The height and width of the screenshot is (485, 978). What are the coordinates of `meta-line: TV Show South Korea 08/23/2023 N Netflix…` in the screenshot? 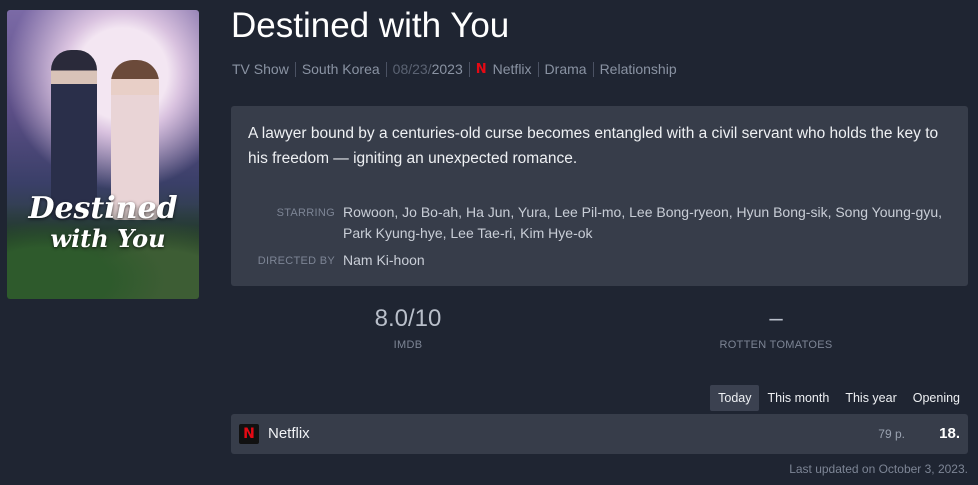 It's located at (454, 69).